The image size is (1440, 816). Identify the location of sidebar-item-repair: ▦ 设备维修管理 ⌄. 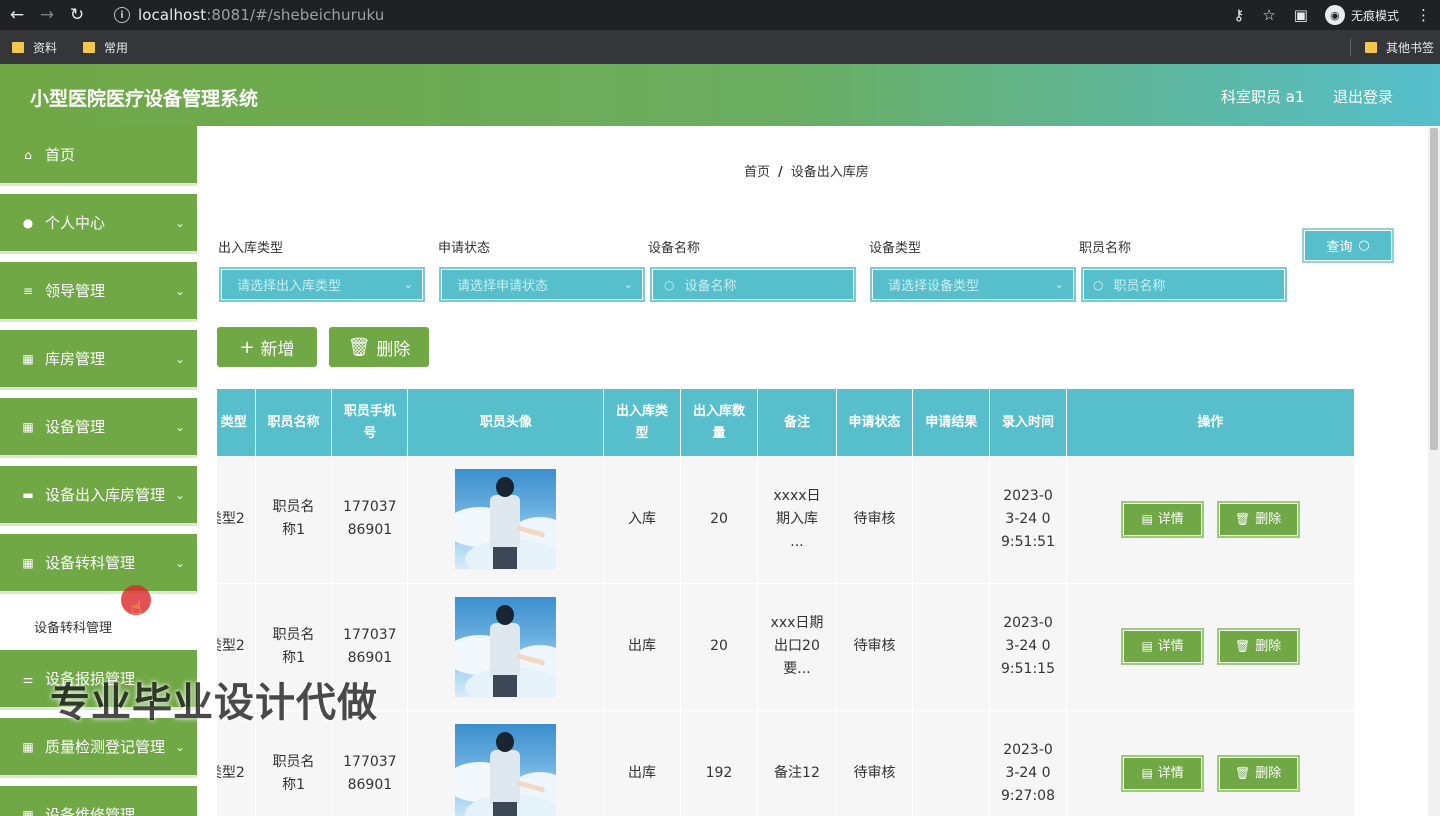
(98, 801).